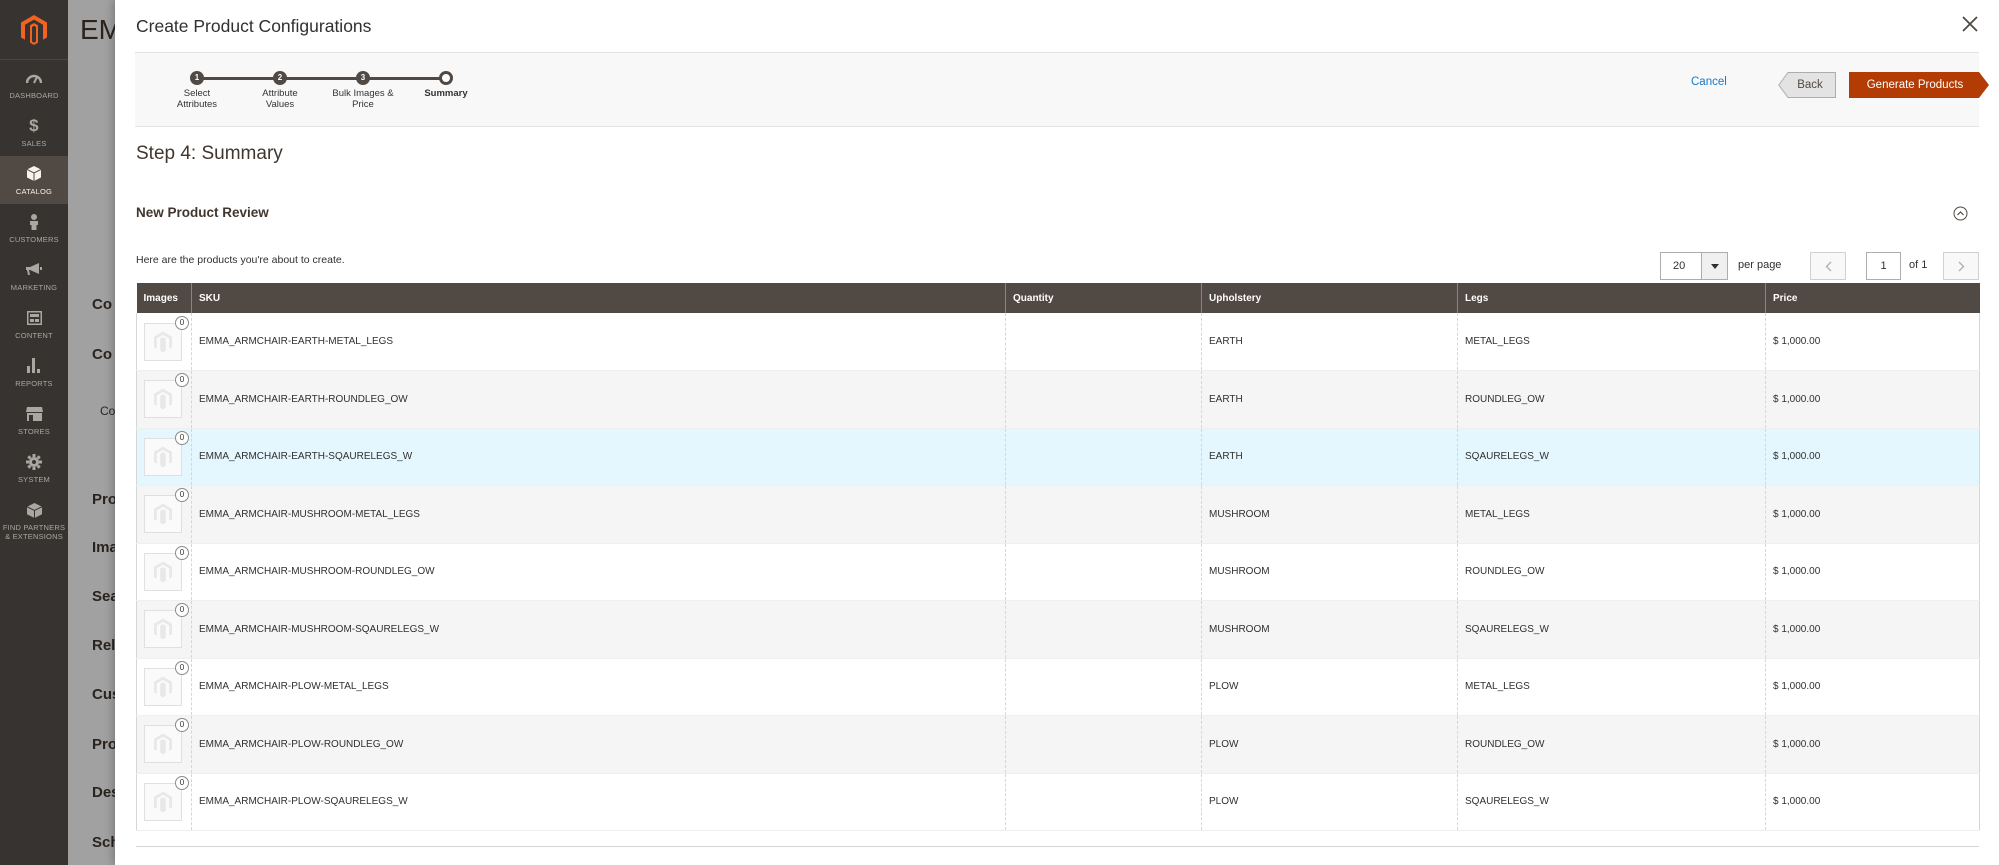 The image size is (1999, 865). I want to click on legs-cell: METAL_LEGS, so click(1611, 687).